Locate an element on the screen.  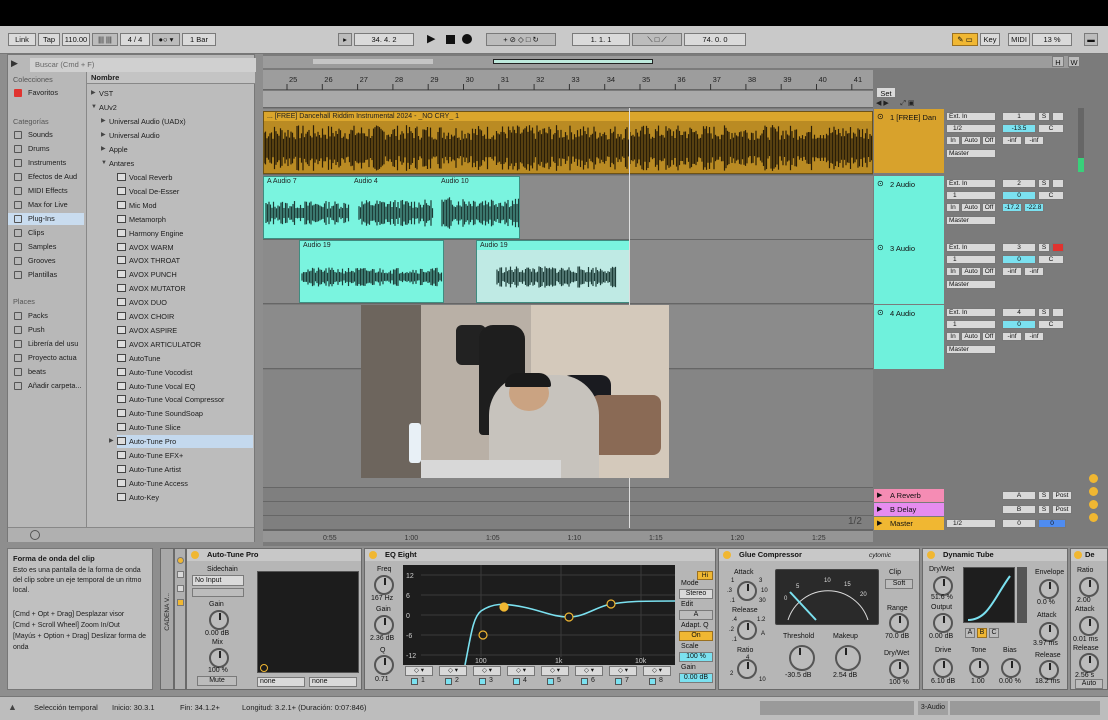
follow-icon: ▸ is located at coordinates (345, 39).